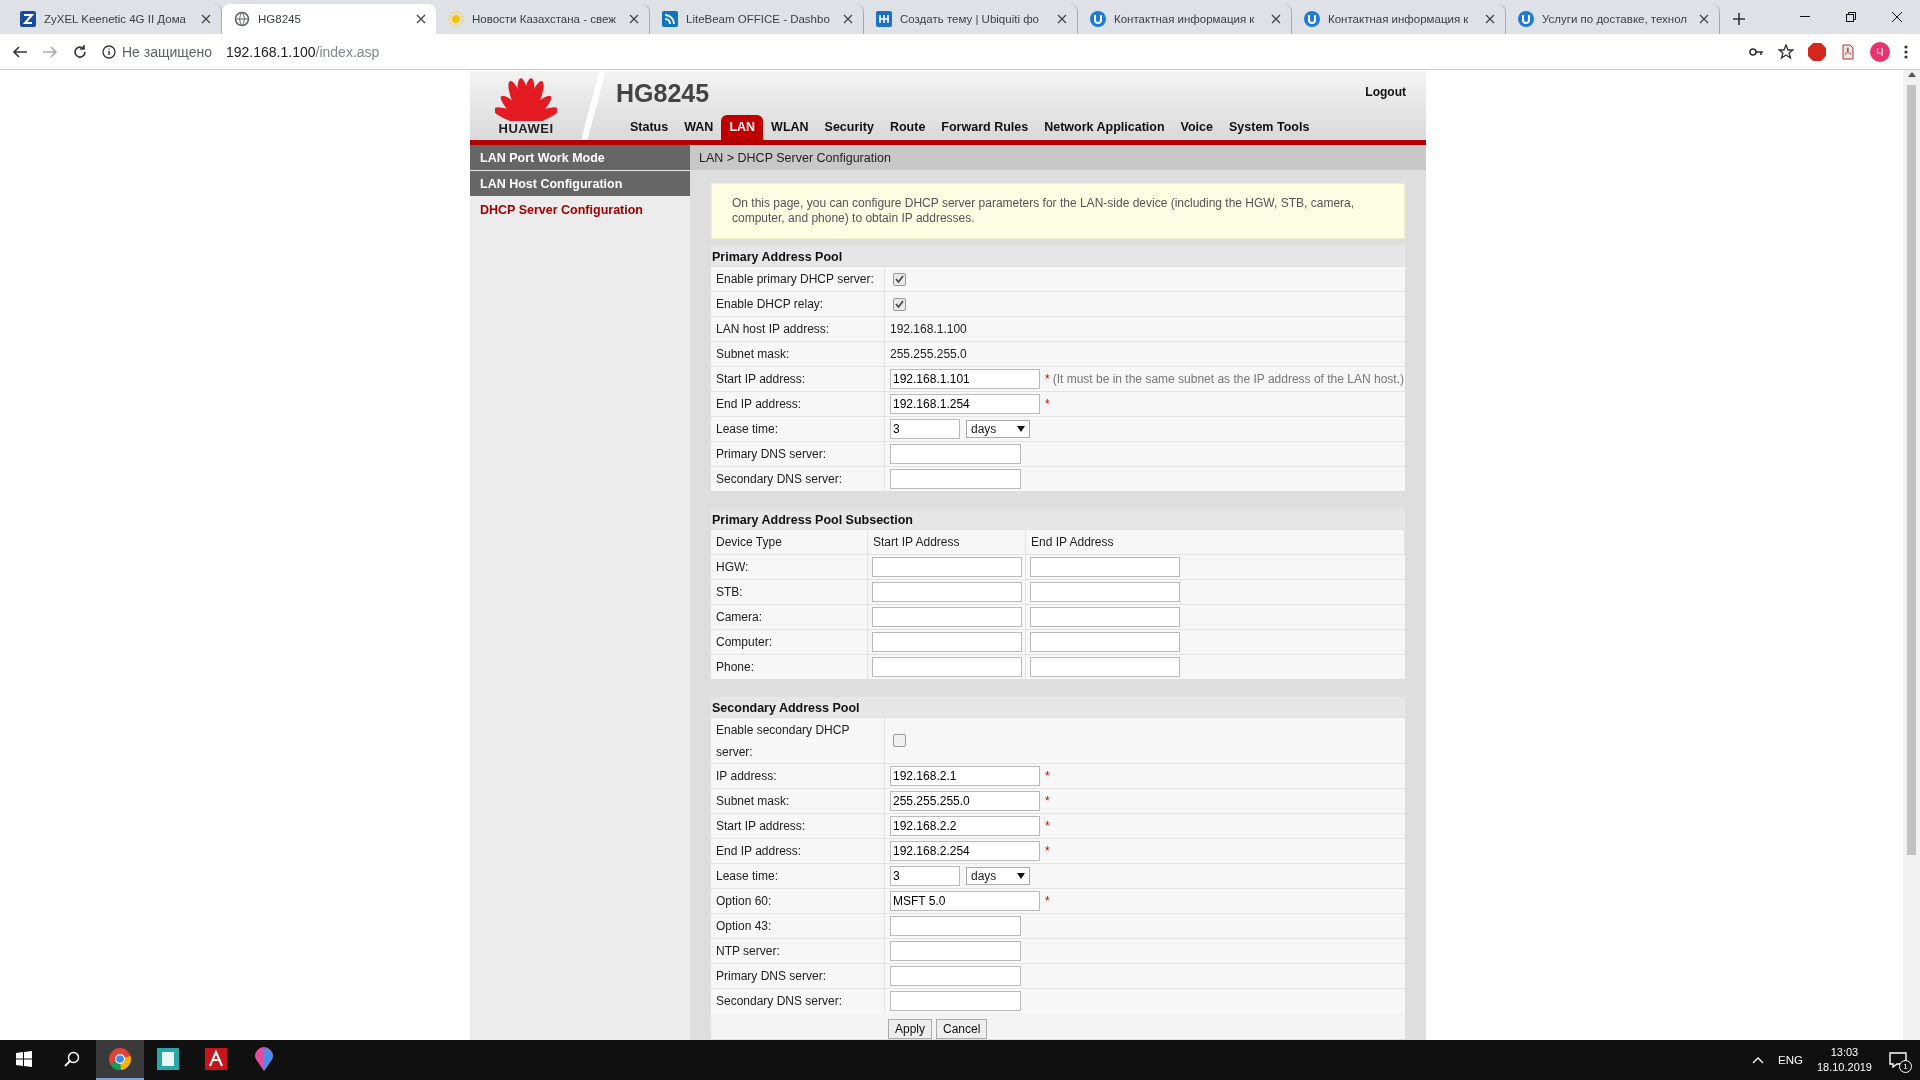 This screenshot has height=1080, width=1920. What do you see at coordinates (789, 667) in the screenshot?
I see `device-label: Phone:` at bounding box center [789, 667].